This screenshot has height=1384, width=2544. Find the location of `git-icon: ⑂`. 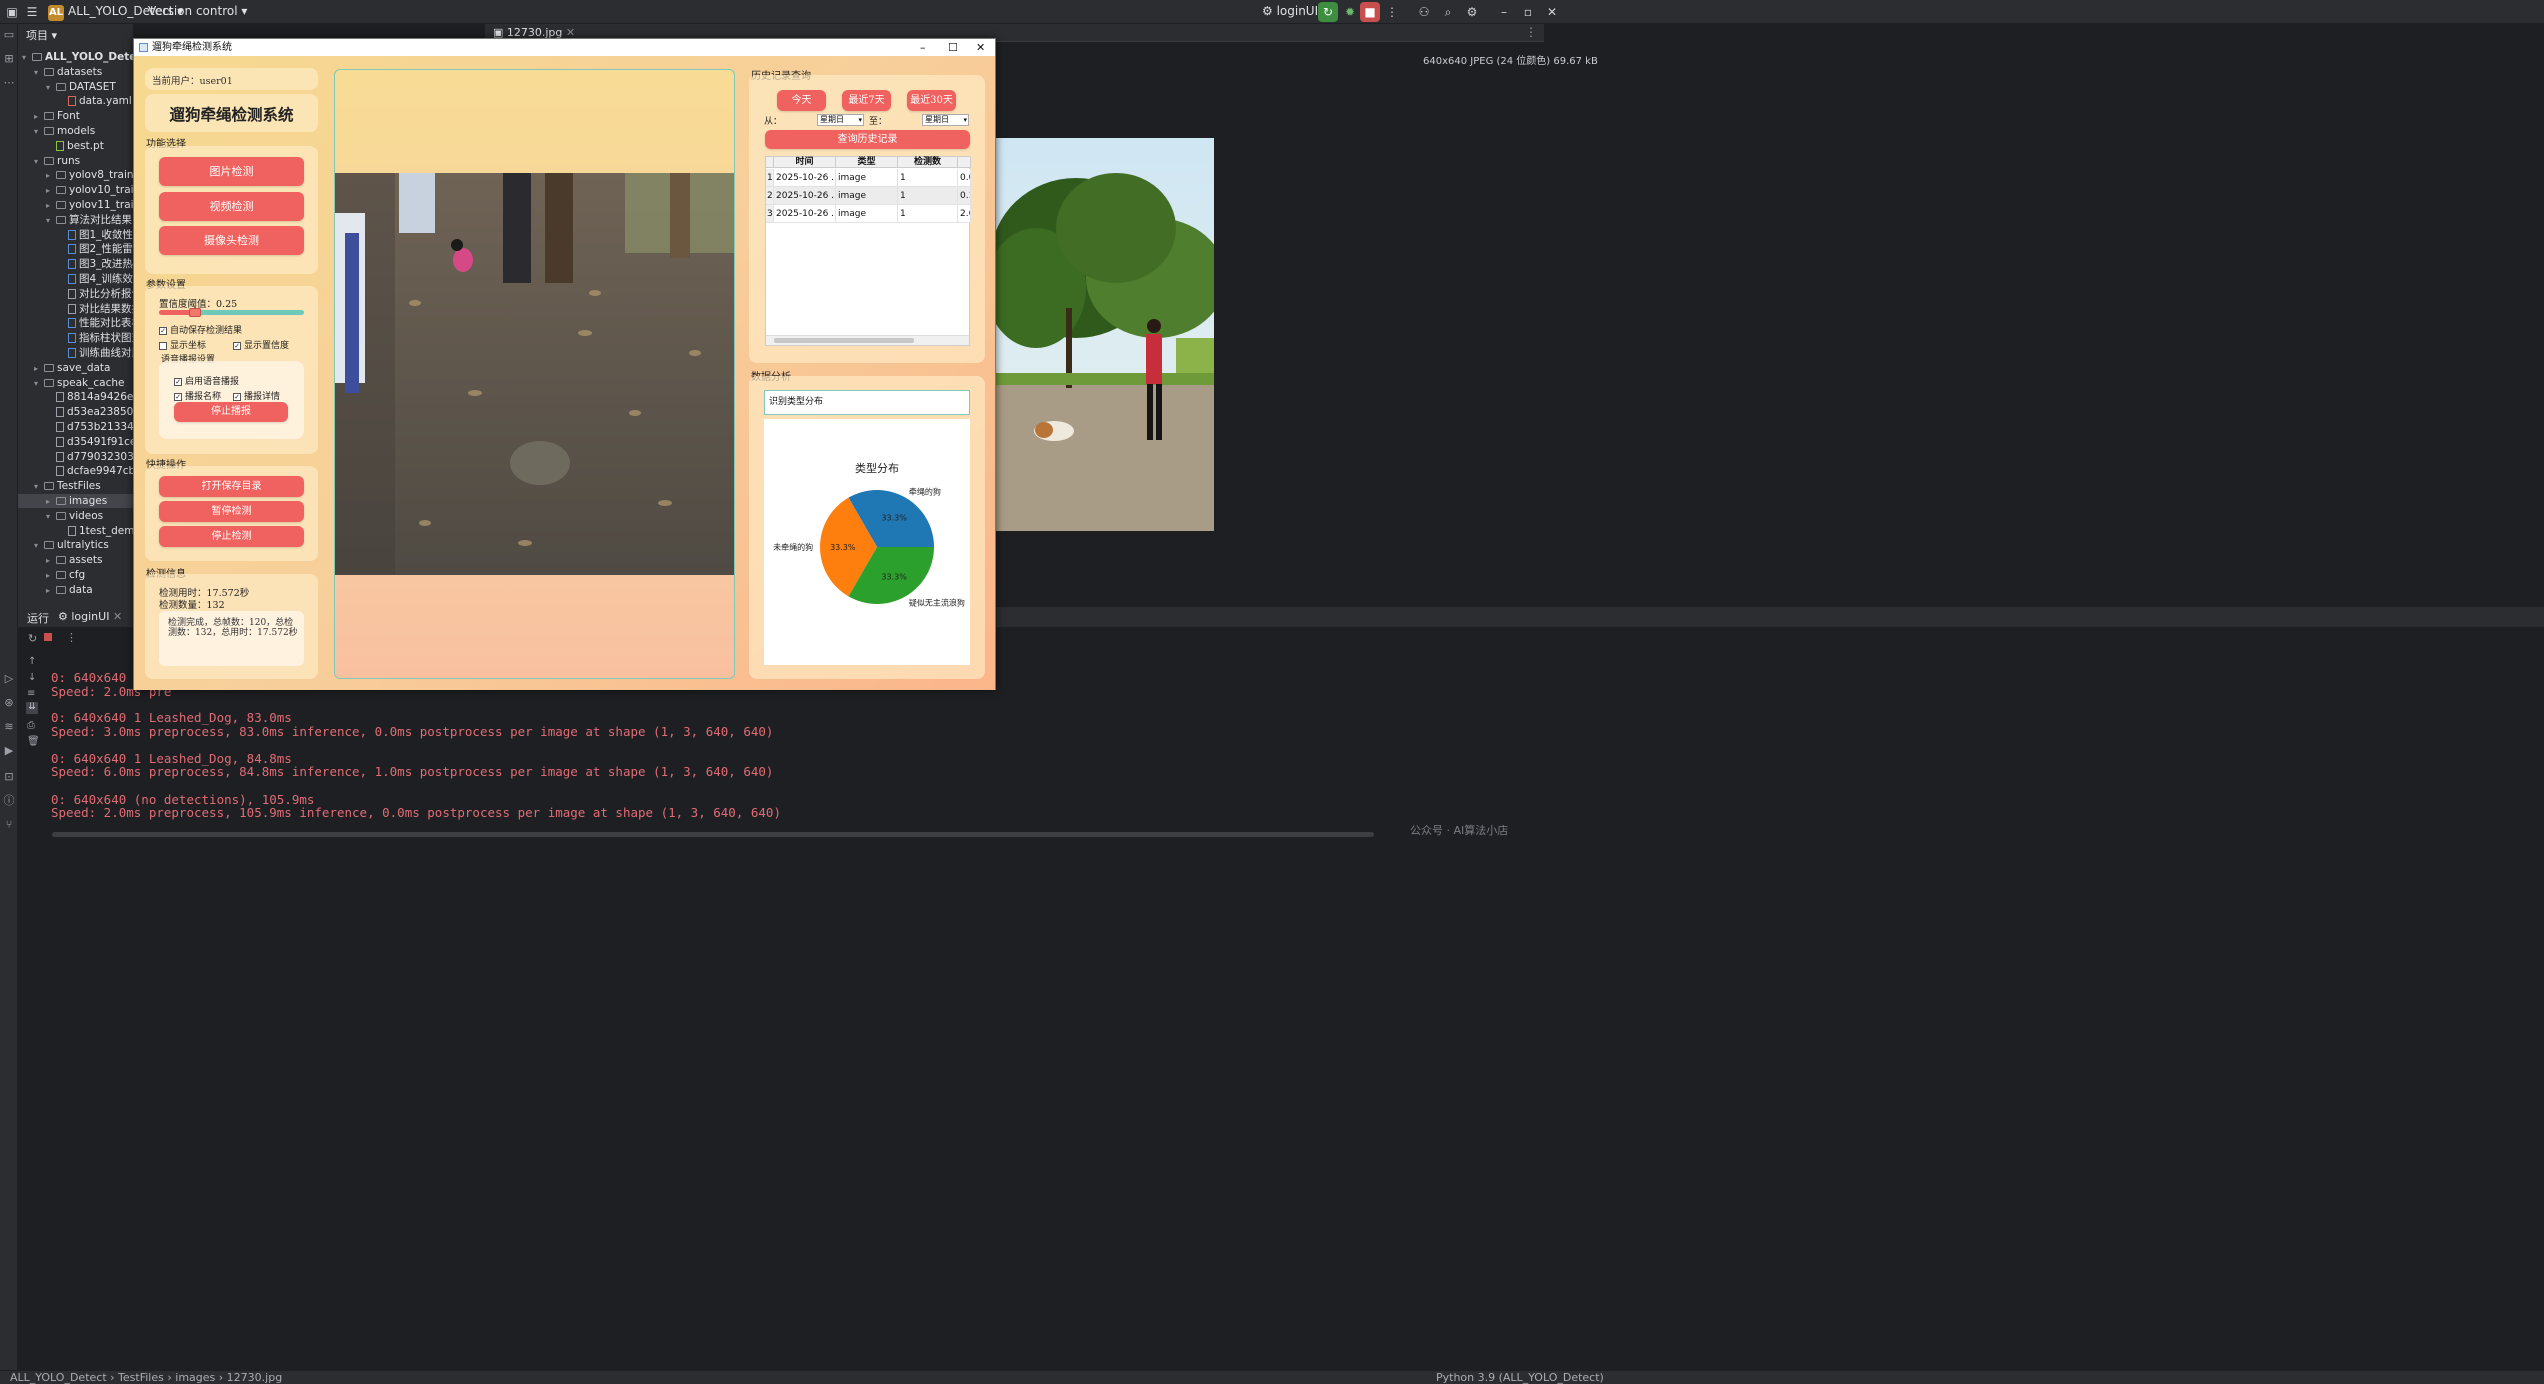

git-icon: ⑂ is located at coordinates (9, 825).